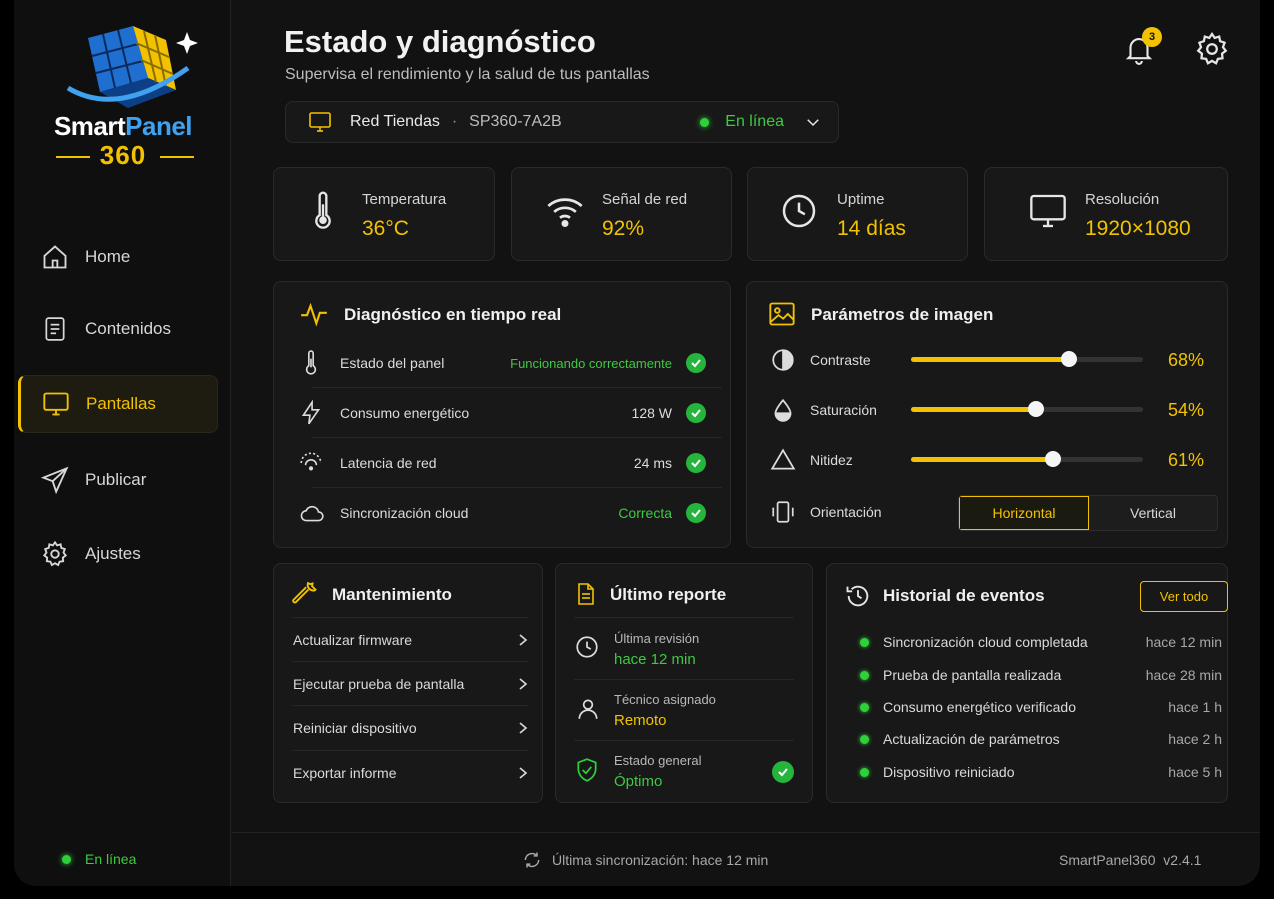  Describe the element at coordinates (1122, 199) in the screenshot. I see `stat-label: Resolución` at that location.